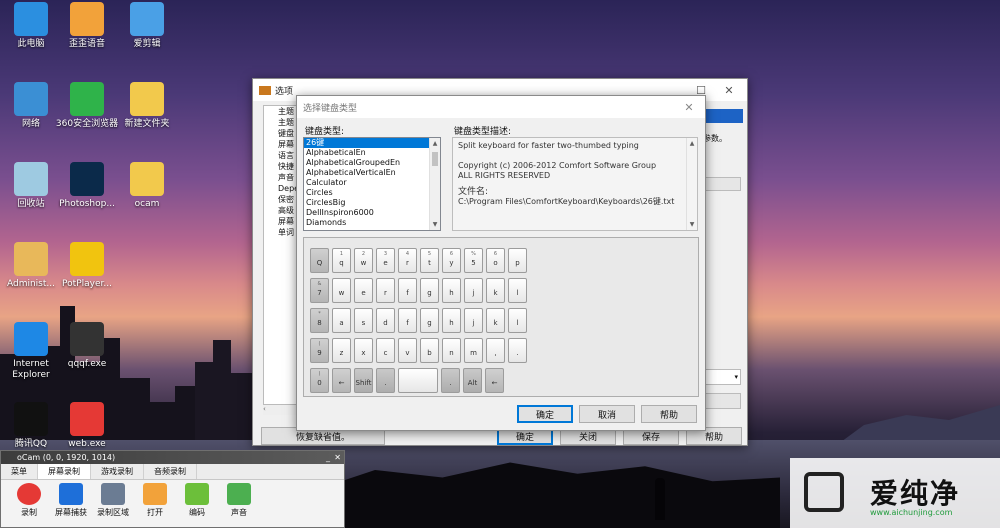  What do you see at coordinates (429, 350) in the screenshot?
I see `keyboard-key: b` at bounding box center [429, 350].